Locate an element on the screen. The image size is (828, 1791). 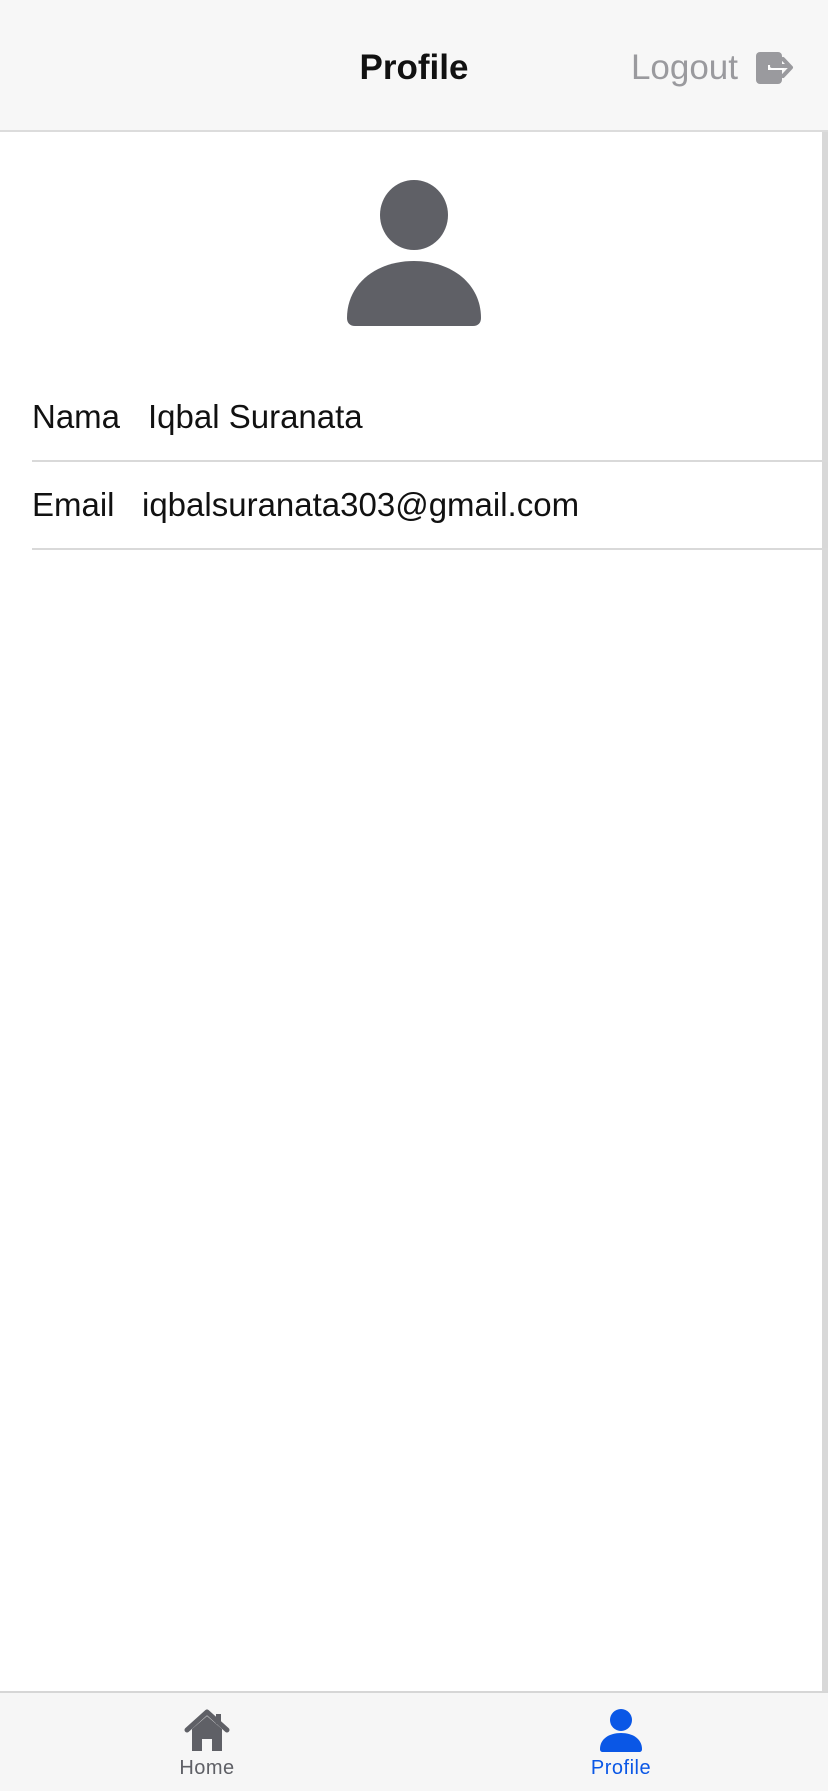
navigation-header: Profile Logout is located at coordinates (414, 66).